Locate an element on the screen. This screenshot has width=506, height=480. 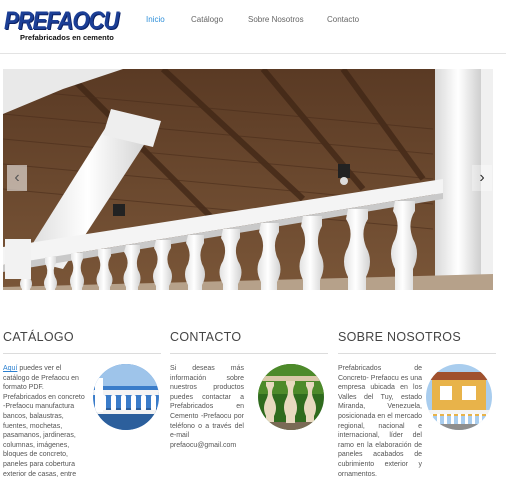
nav-item-catalogo: Catálogo is located at coordinates (207, 19).